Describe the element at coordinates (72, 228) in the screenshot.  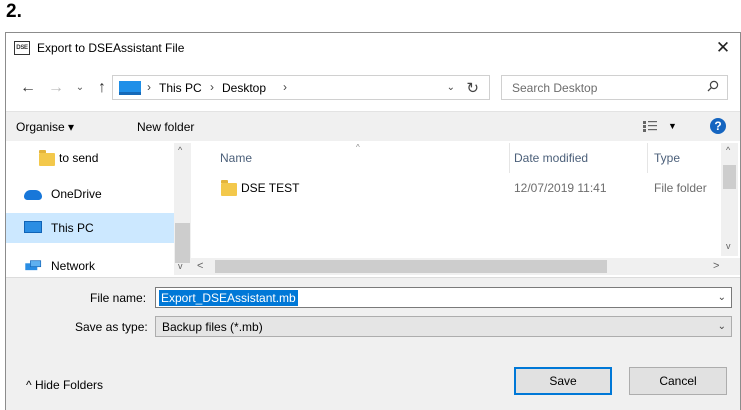
I see `nav-item-label: This PC` at that location.